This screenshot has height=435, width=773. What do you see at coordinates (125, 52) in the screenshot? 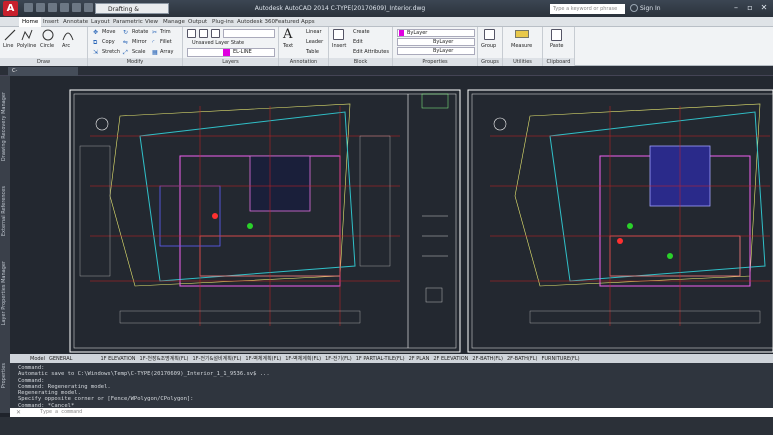
I see `scale-icon: ⤢` at bounding box center [125, 52].